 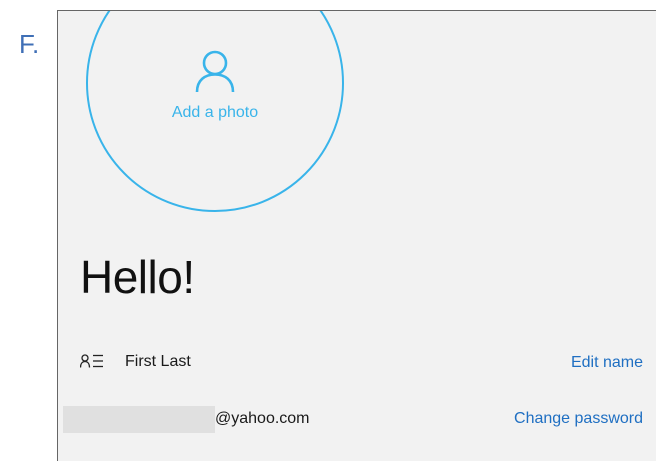 I want to click on change-password-link: Change password, so click(x=578, y=419).